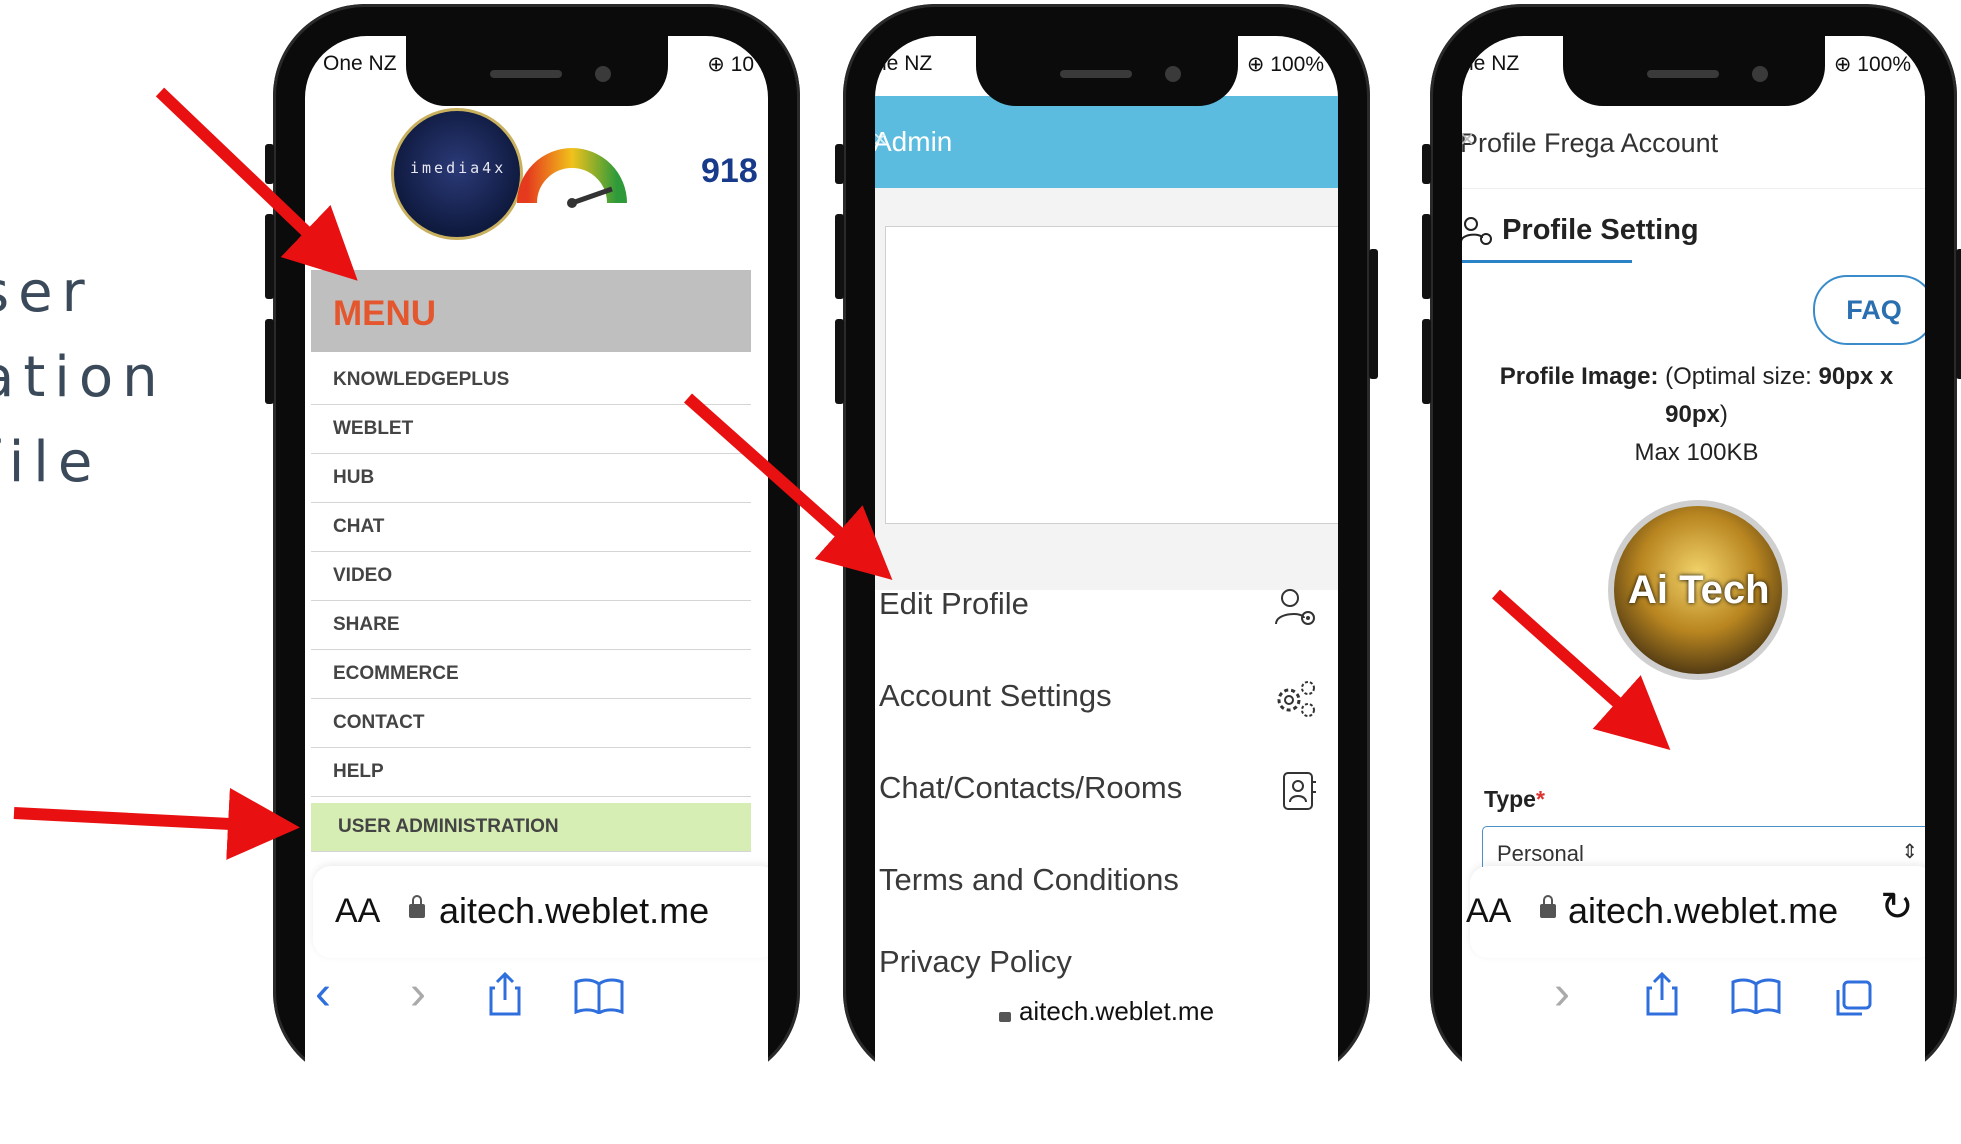  I want to click on menu-item-hub: HUB, so click(531, 478).